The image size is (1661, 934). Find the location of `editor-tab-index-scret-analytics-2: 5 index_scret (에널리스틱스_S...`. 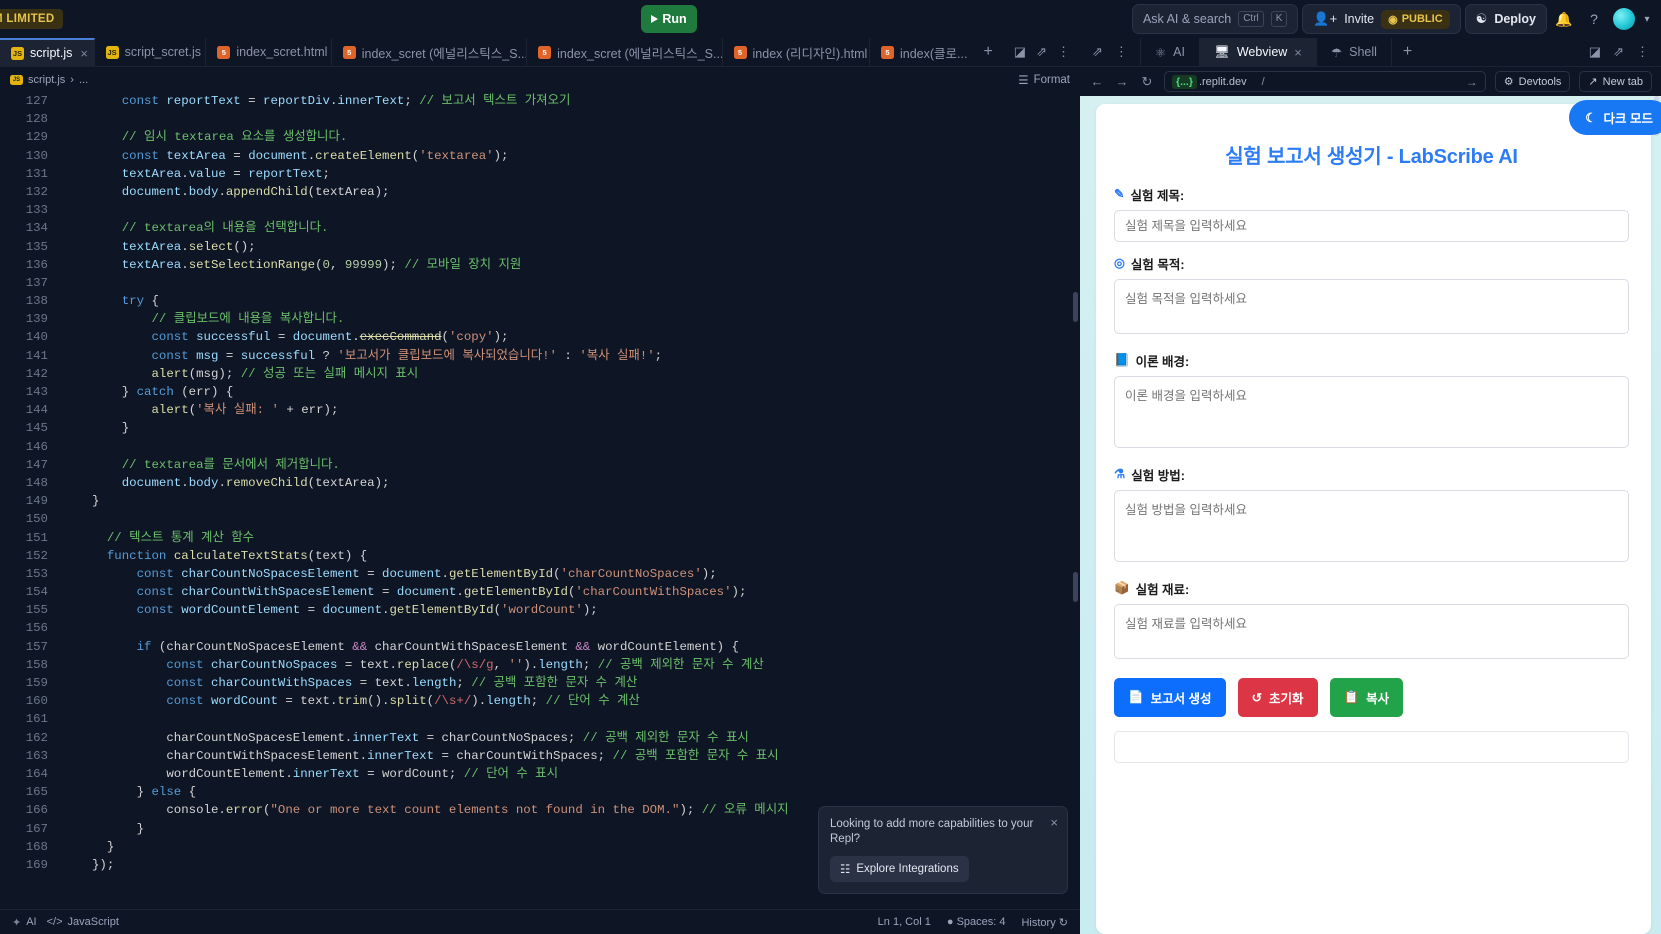

editor-tab-index-scret-analytics-2: 5 index_scret (에널리스틱스_S... is located at coordinates (625, 52).